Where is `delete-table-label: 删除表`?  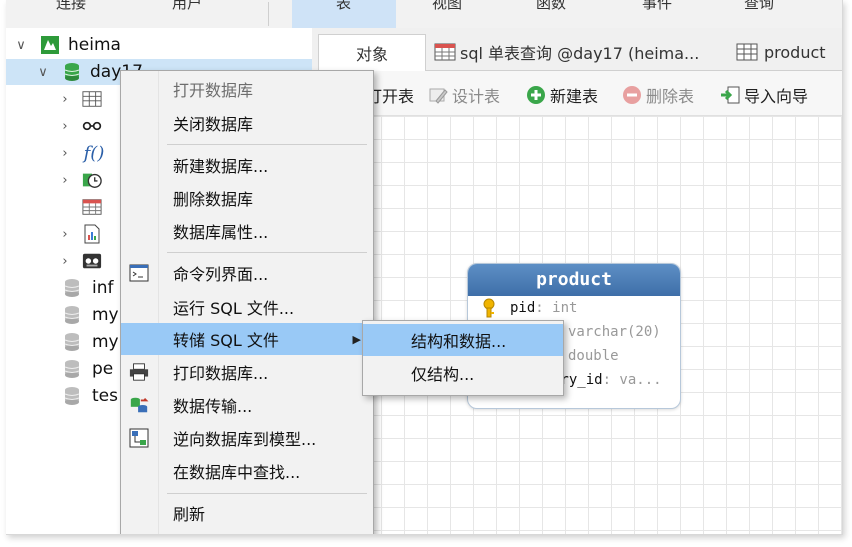
delete-table-label: 删除表 is located at coordinates (670, 96).